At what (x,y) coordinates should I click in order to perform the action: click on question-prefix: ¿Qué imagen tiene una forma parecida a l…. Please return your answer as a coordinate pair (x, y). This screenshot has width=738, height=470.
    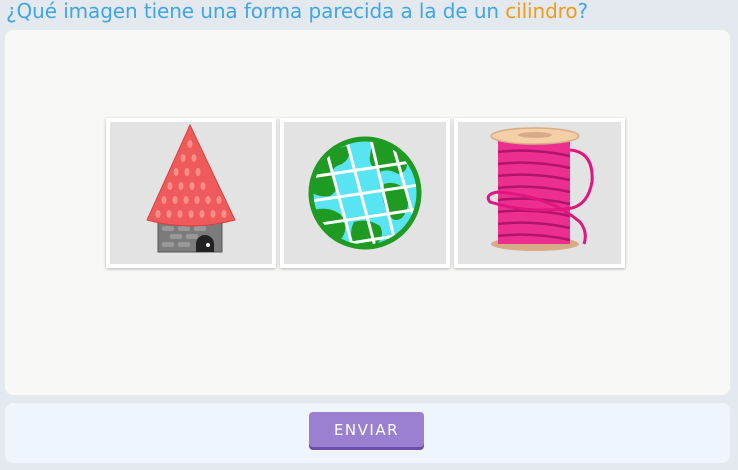
    Looking at the image, I should click on (256, 11).